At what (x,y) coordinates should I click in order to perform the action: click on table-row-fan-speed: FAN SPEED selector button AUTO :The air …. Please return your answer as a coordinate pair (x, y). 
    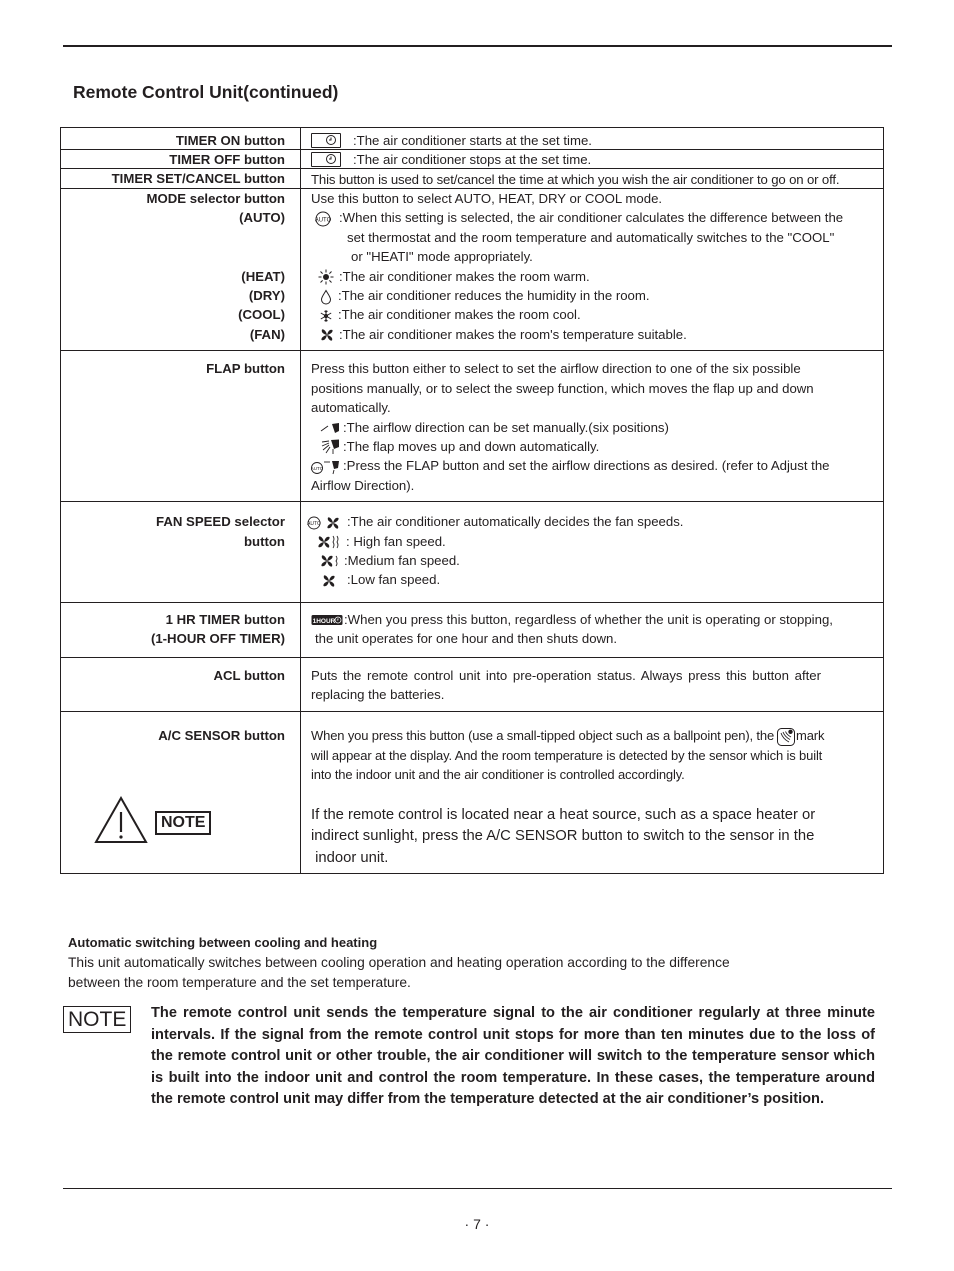
    Looking at the image, I should click on (472, 552).